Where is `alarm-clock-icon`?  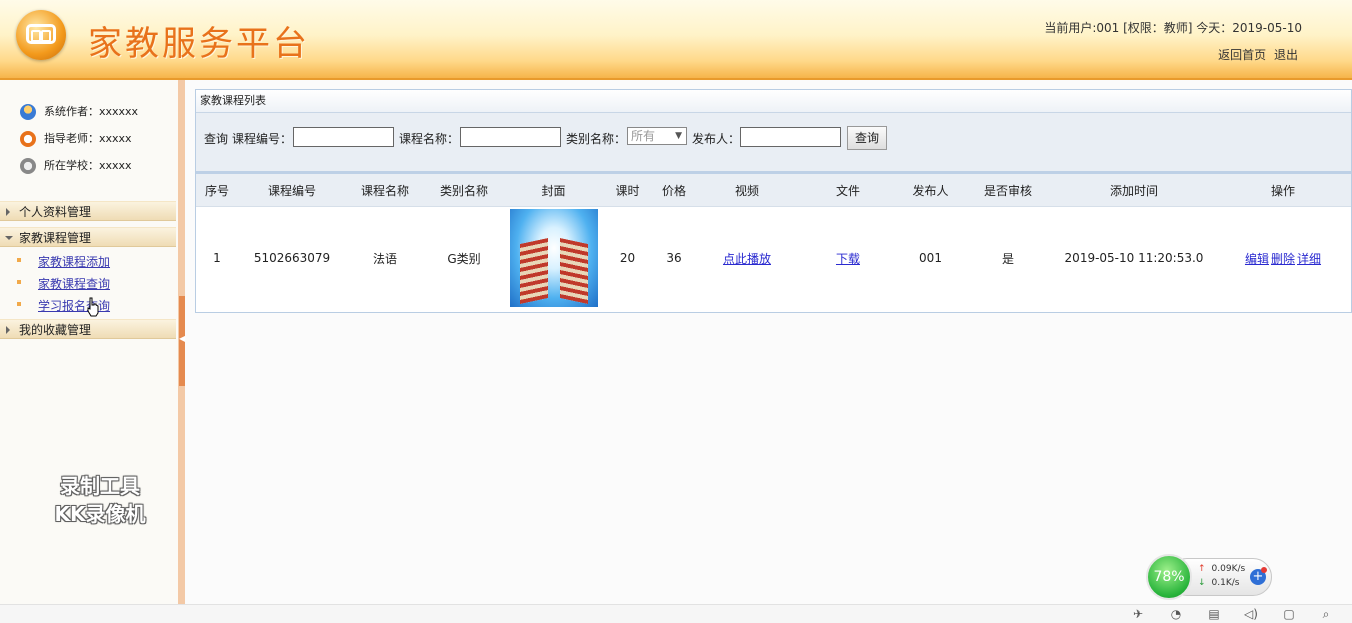
alarm-clock-icon is located at coordinates (28, 139).